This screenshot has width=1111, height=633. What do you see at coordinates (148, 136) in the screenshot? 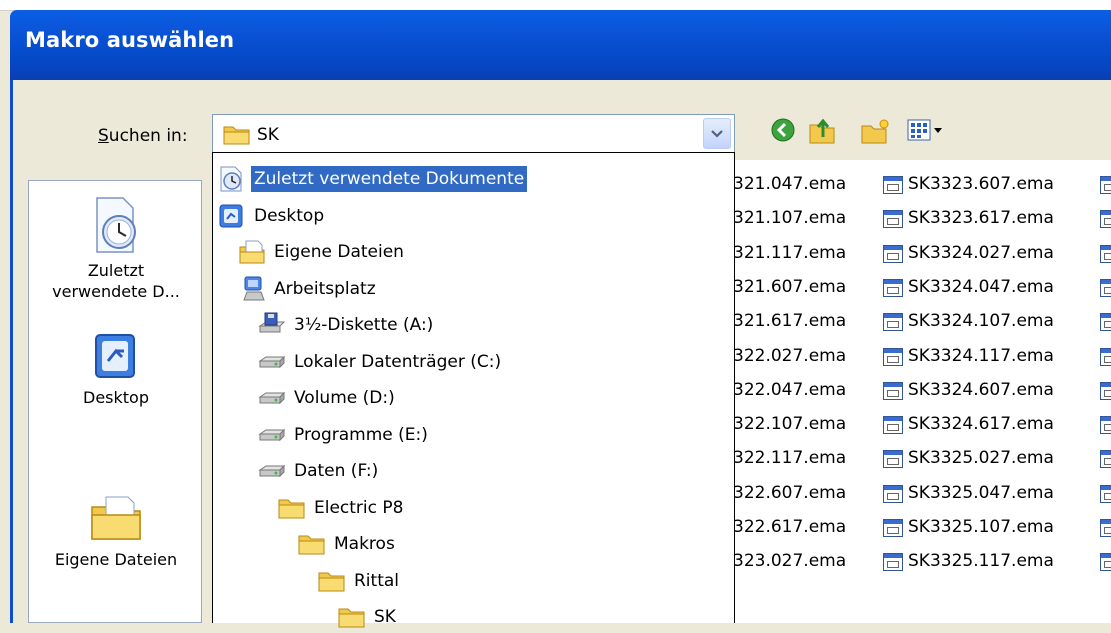
I see `look-in-label-text: uchen in:` at bounding box center [148, 136].